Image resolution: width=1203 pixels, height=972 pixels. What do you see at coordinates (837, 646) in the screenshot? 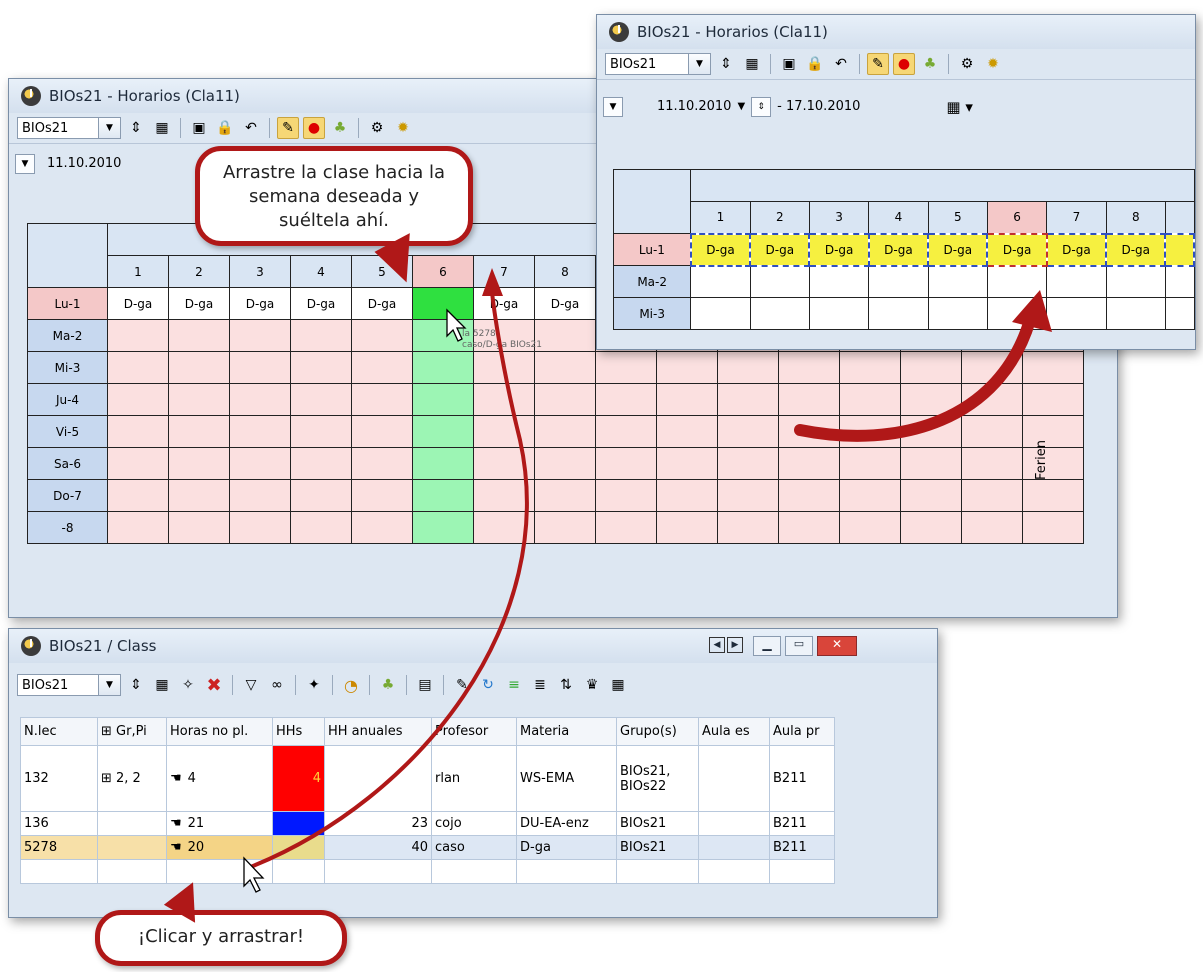
I see `close-icon: ✕` at bounding box center [837, 646].